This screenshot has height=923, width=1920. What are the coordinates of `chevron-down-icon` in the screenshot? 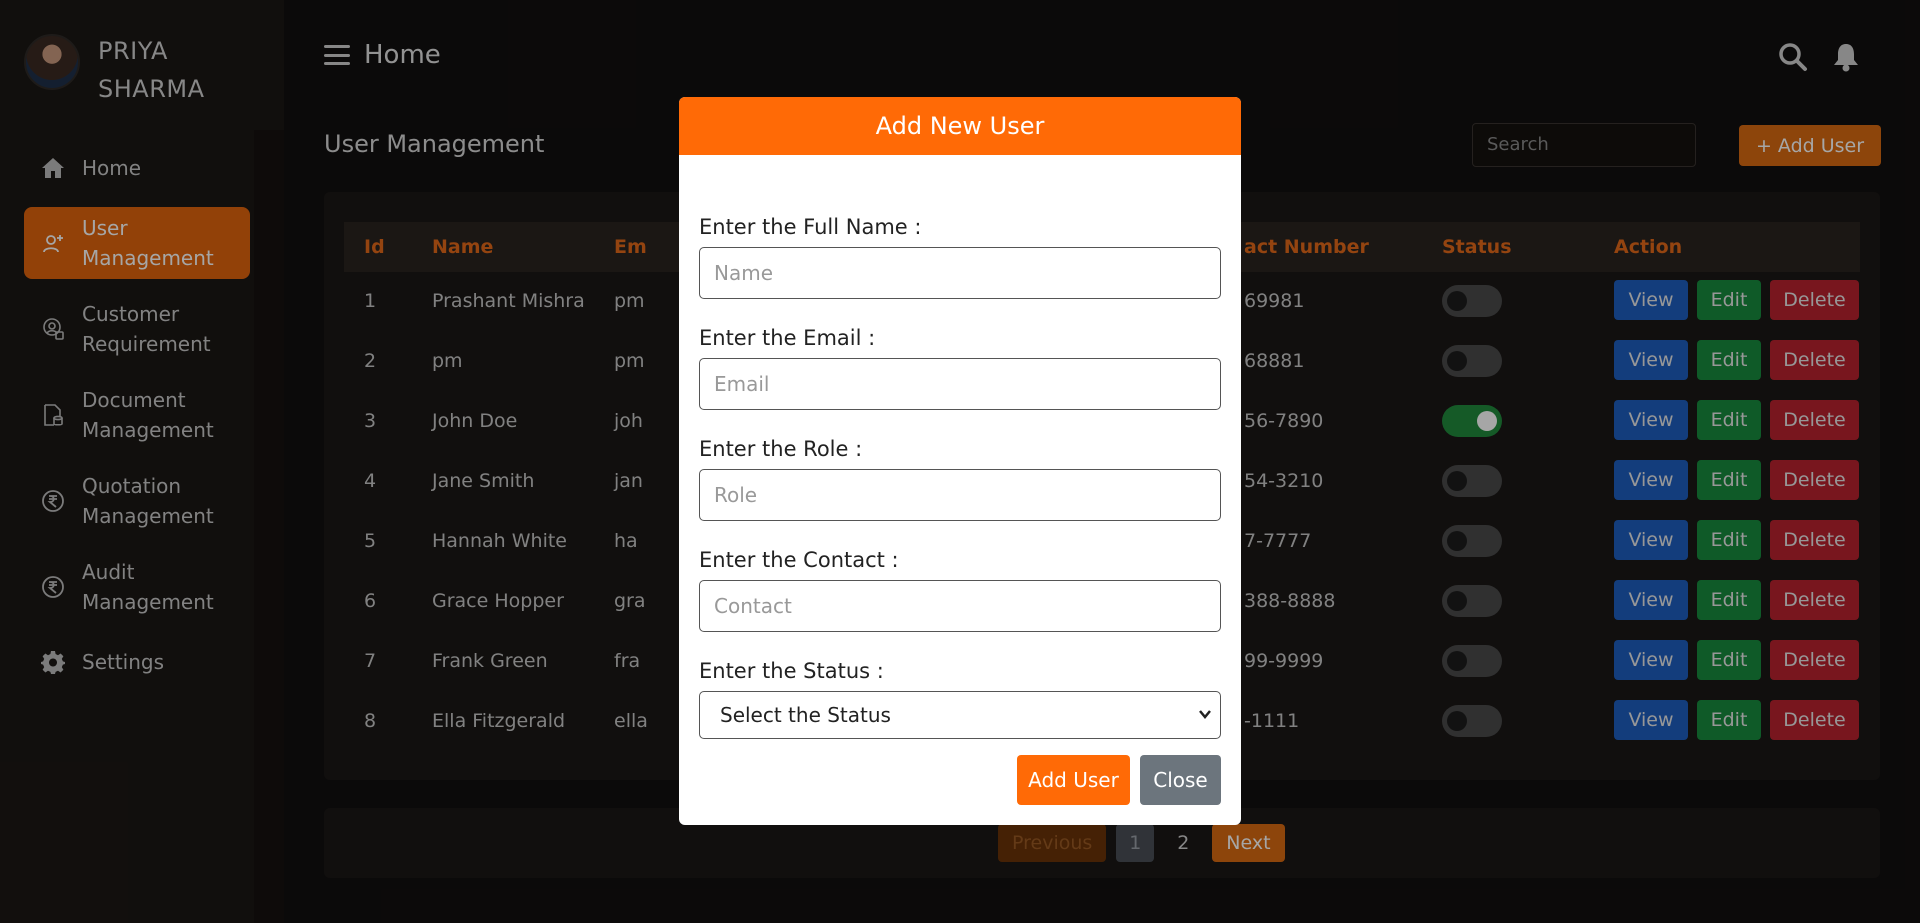 It's located at (1205, 724).